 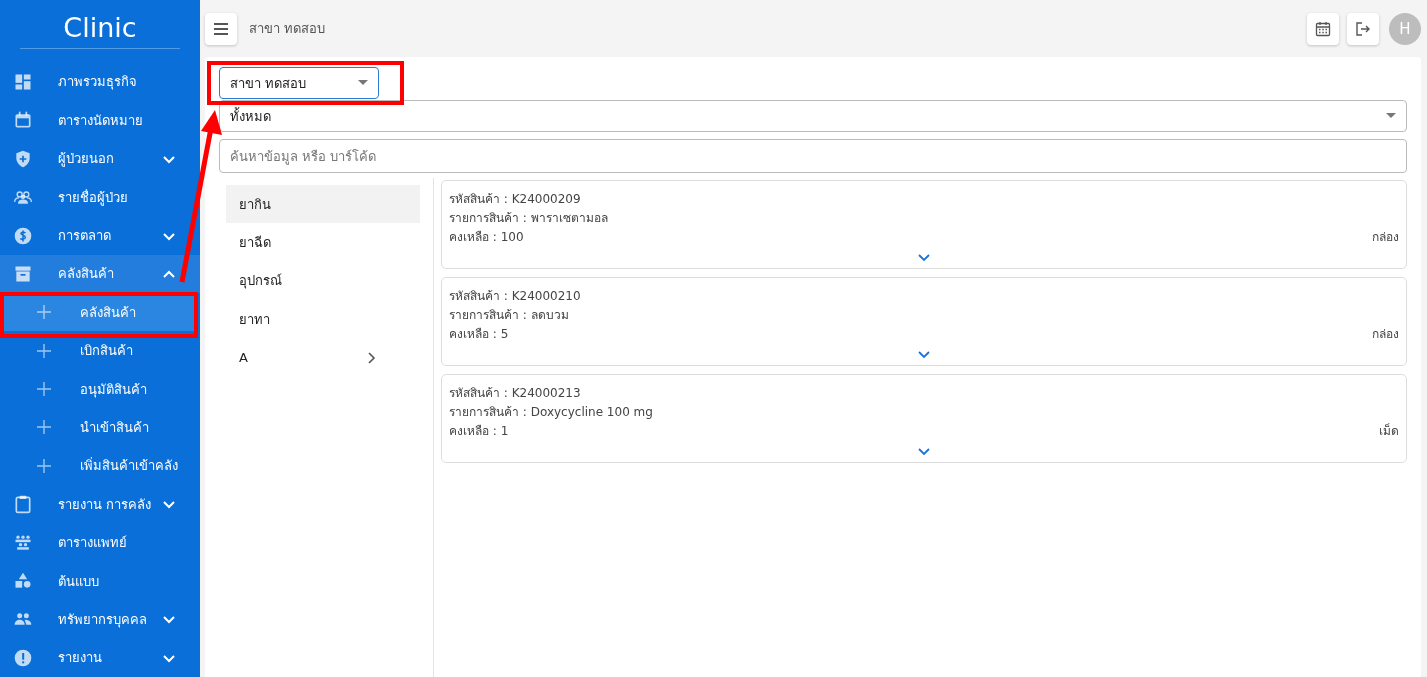 I want to click on category-select: ทั้งหมด, so click(x=813, y=116).